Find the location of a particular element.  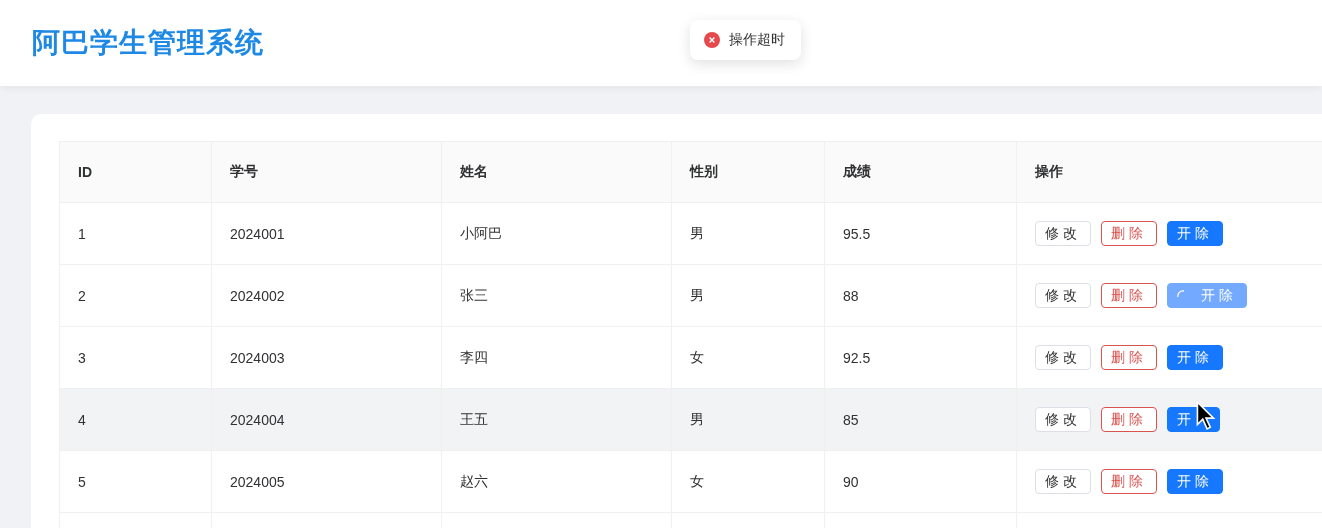

table-cell: 1 is located at coordinates (135, 233).